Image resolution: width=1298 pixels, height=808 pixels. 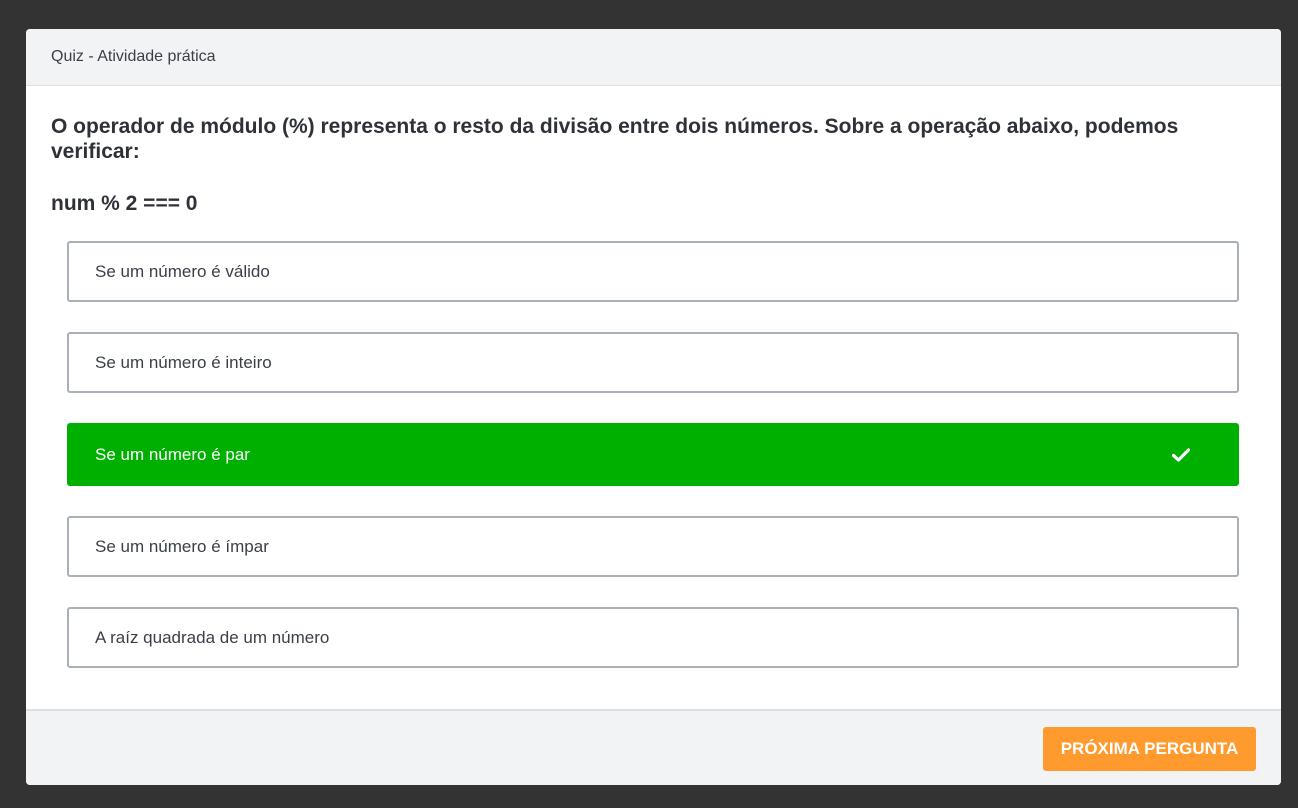 What do you see at coordinates (1181, 454) in the screenshot?
I see `check-icon` at bounding box center [1181, 454].